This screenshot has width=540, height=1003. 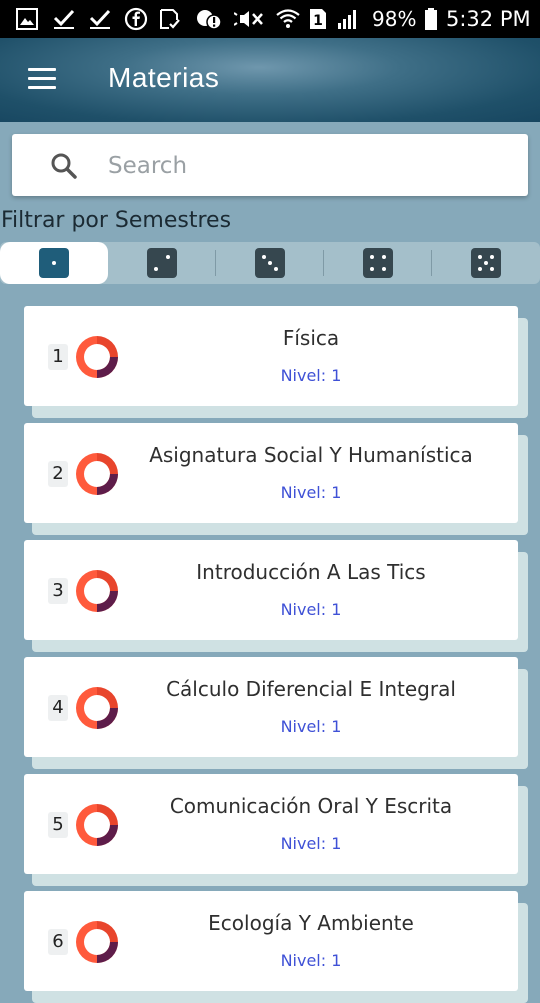 I want to click on die-three-icon, so click(x=270, y=263).